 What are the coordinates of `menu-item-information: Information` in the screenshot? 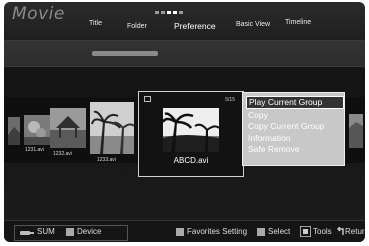 It's located at (294, 138).